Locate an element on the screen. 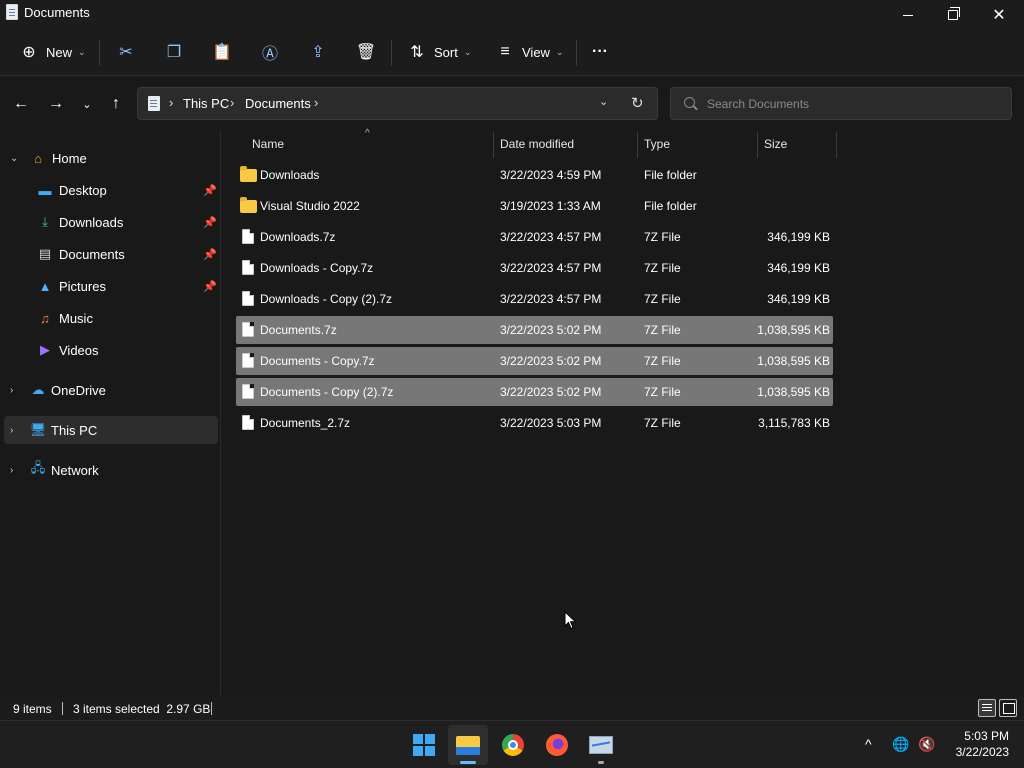 This screenshot has width=1024, height=768. running-indicator is located at coordinates (601, 762).